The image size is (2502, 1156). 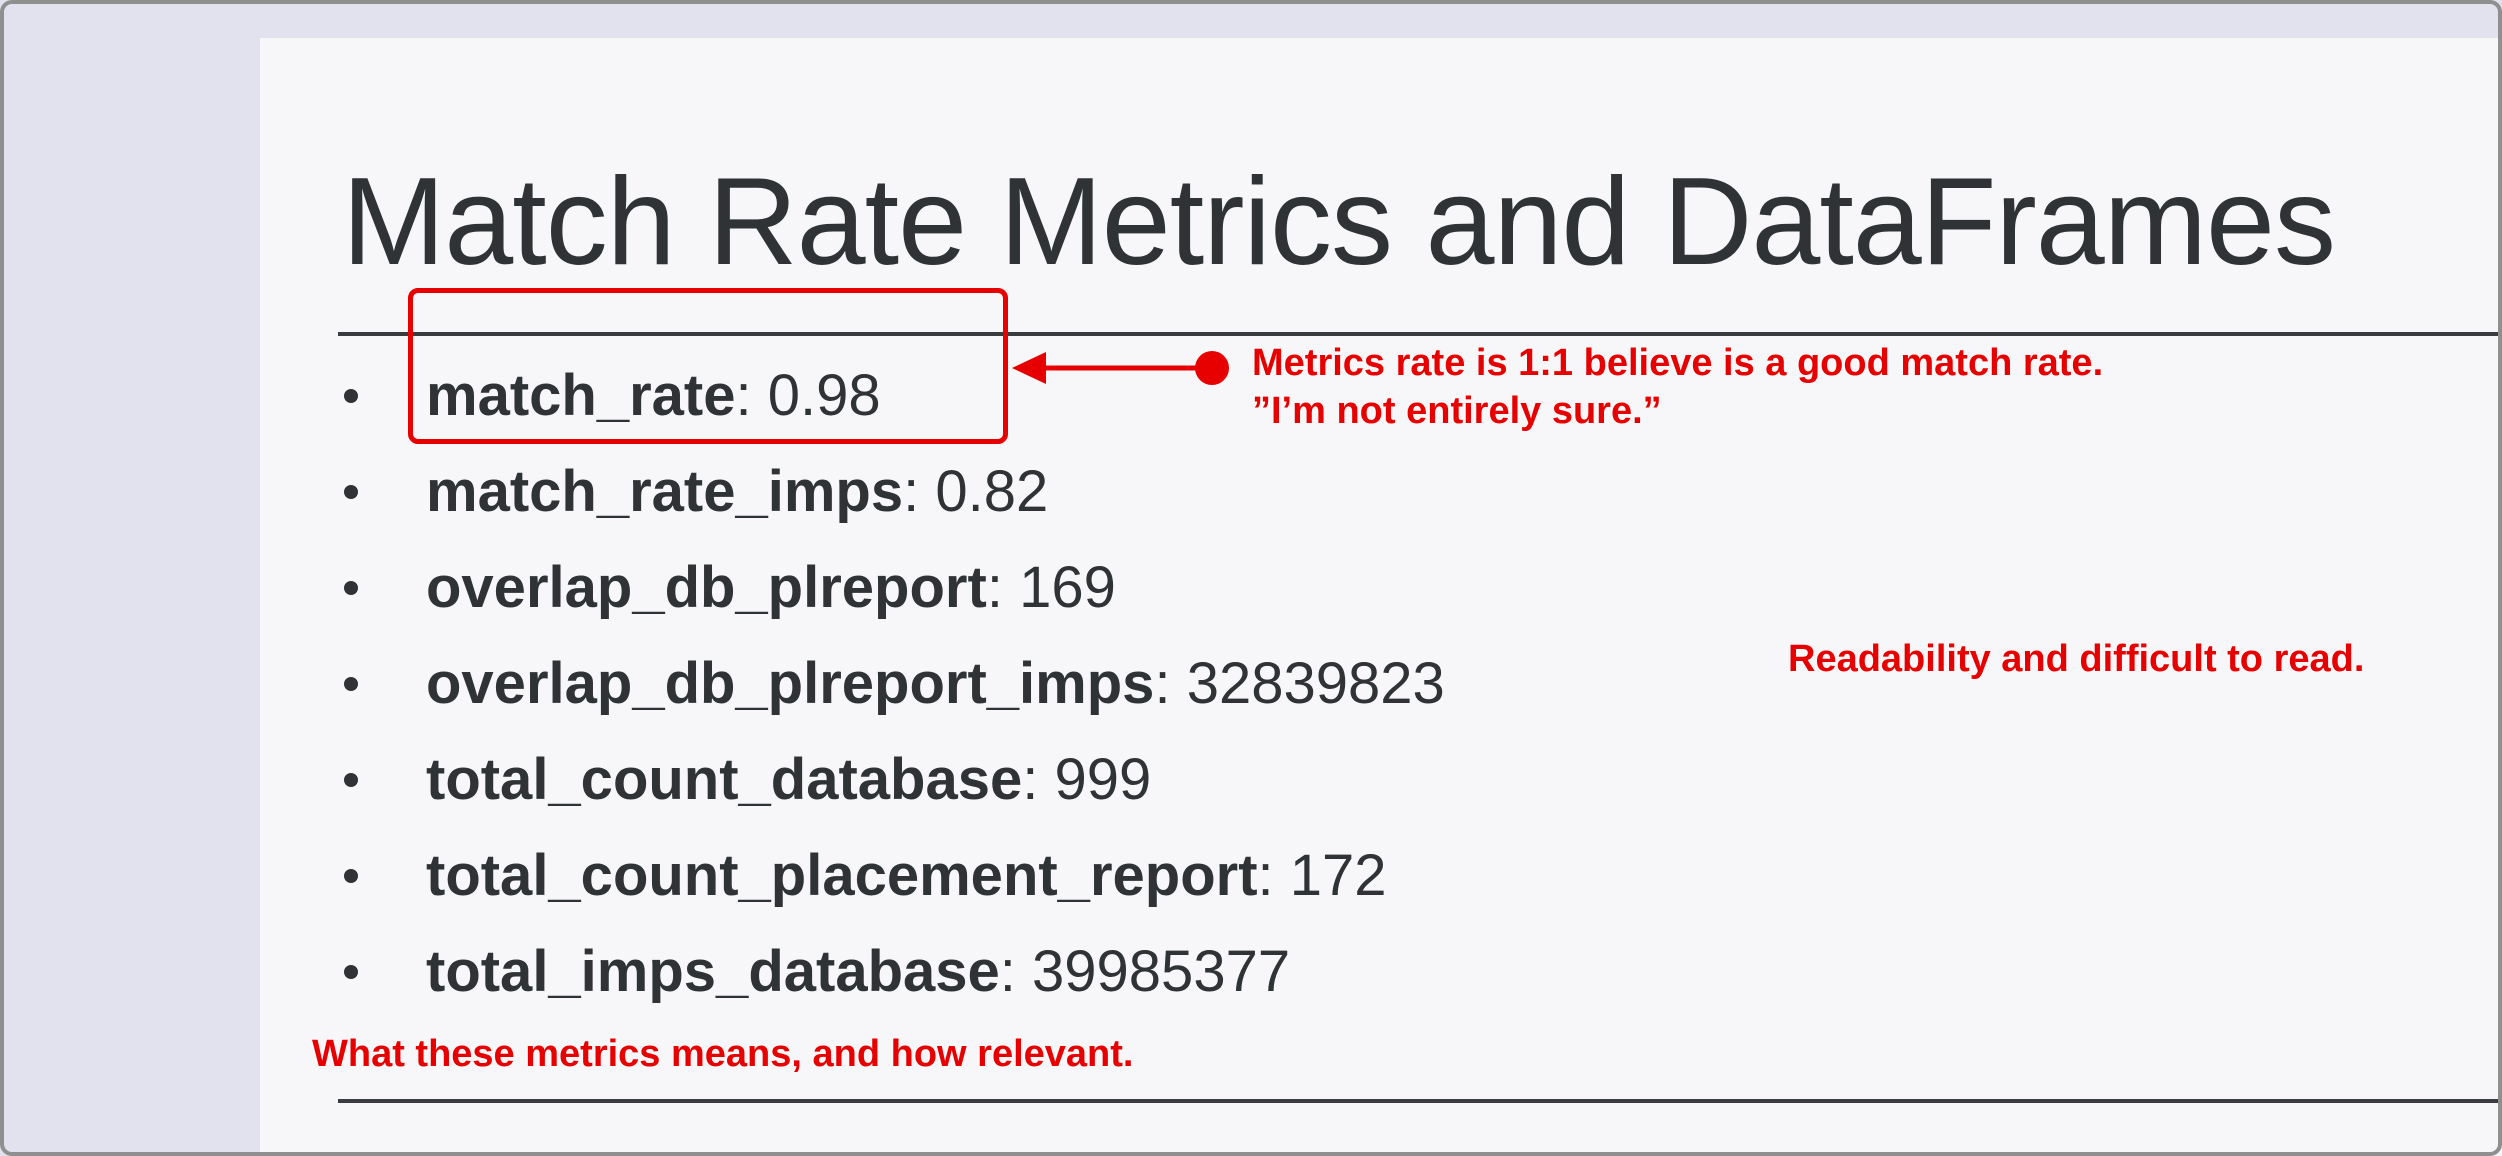 I want to click on annotation-line-2: ”I’m not entirely sure.”, so click(x=1457, y=411).